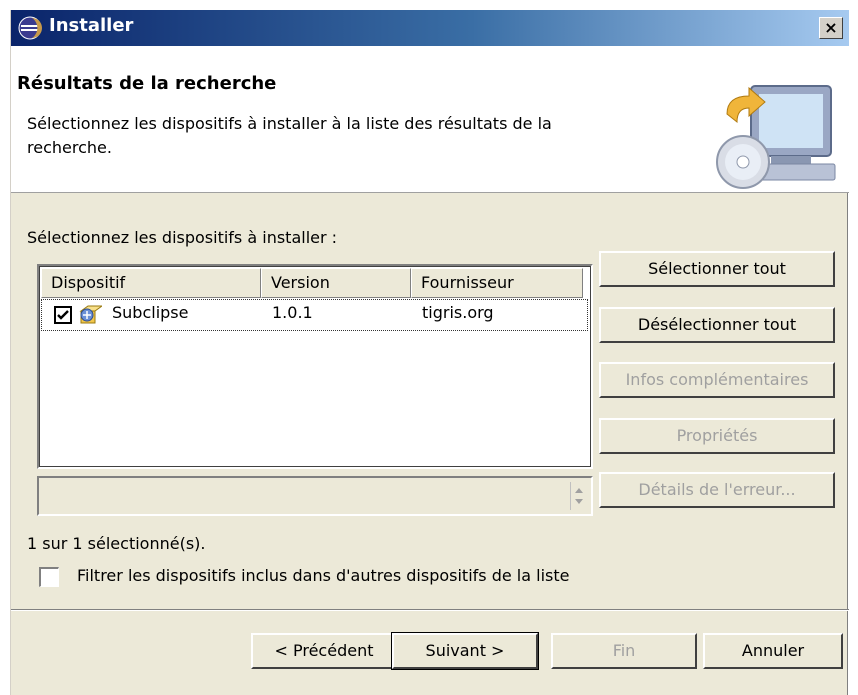 The image size is (858, 695). I want to click on deselect-all-button: Désélectionner tout, so click(717, 325).